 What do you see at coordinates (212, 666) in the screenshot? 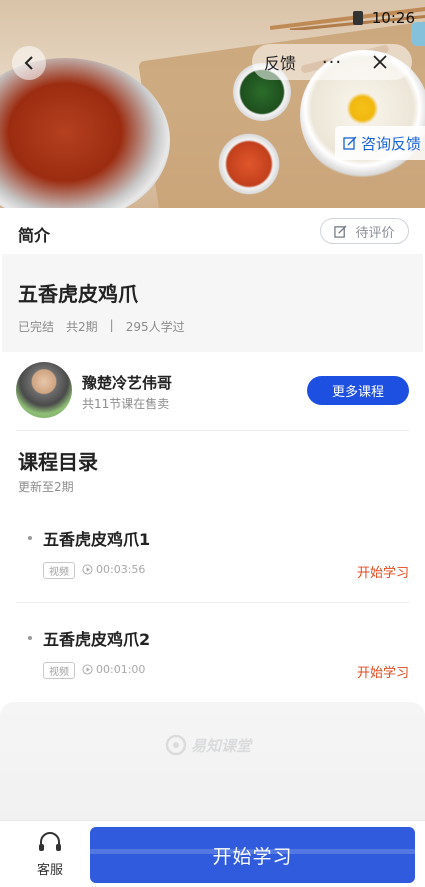
I see `lesson-item: 五香虎皮鸡爪2 视频 00:01:00 开始学习` at bounding box center [212, 666].